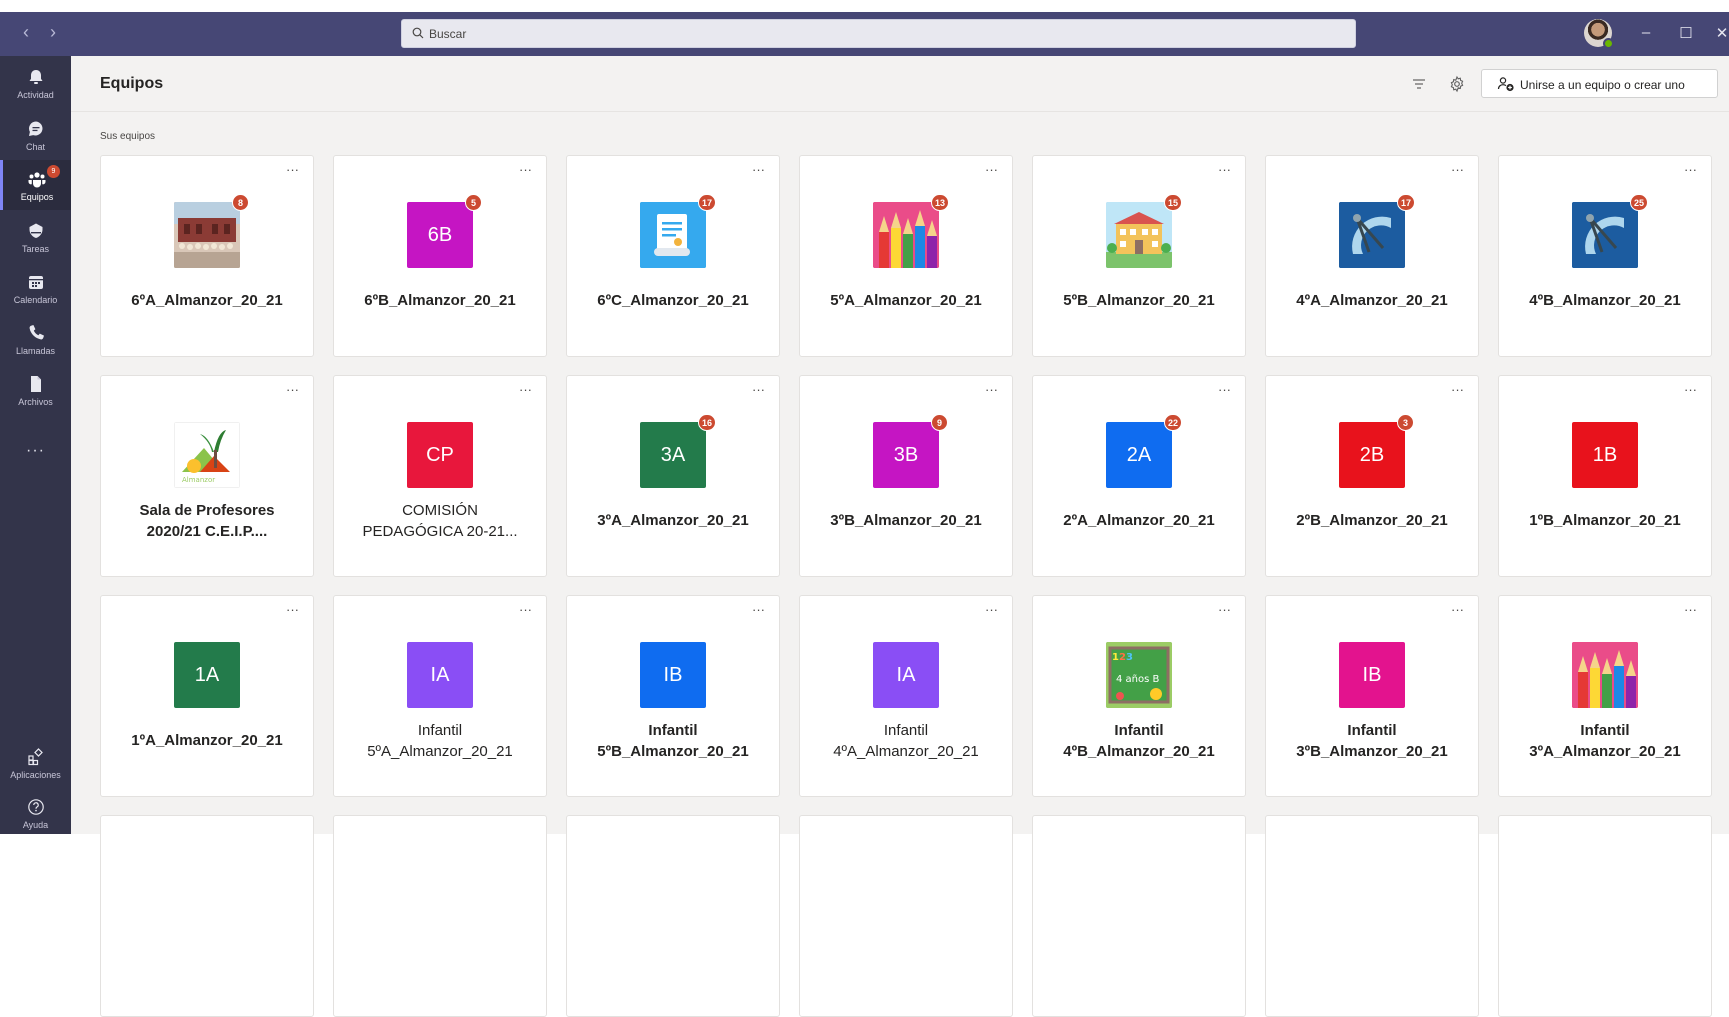  What do you see at coordinates (1605, 476) in the screenshot?
I see `team-card: ··· 1B 1ºB_Almanzor_20_21` at bounding box center [1605, 476].